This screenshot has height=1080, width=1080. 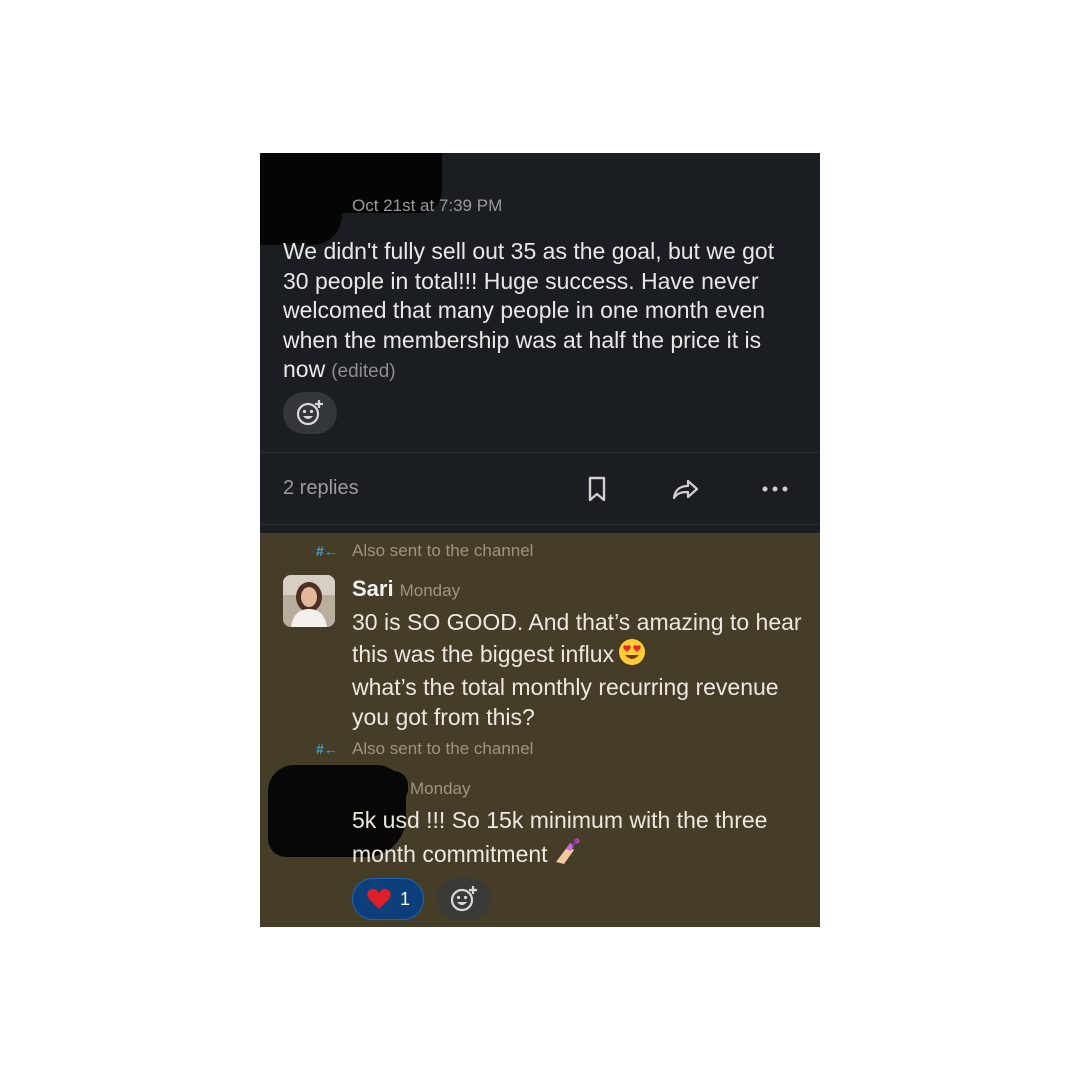 I want to click on parent-timestamp: Oct 21st at 7:39 PM, so click(x=427, y=206).